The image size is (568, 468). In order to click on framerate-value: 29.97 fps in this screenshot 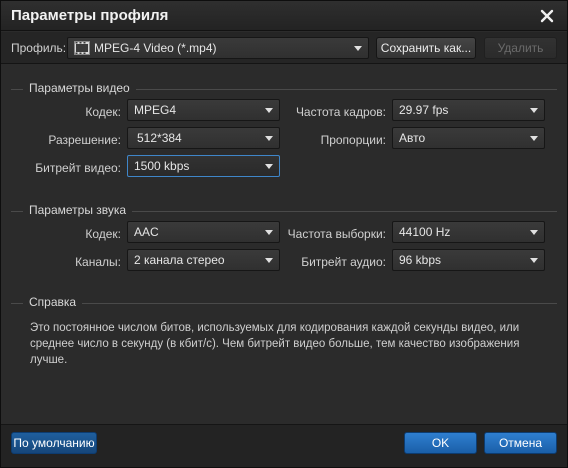, I will do `click(424, 110)`.